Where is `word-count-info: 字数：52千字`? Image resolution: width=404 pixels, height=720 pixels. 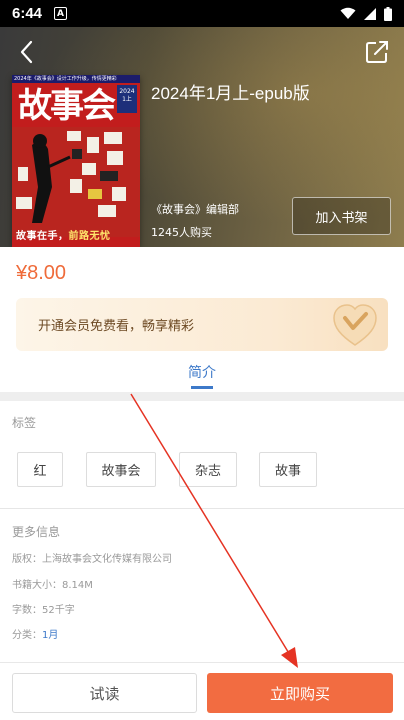
word-count-info: 字数：52千字 is located at coordinates (43, 610).